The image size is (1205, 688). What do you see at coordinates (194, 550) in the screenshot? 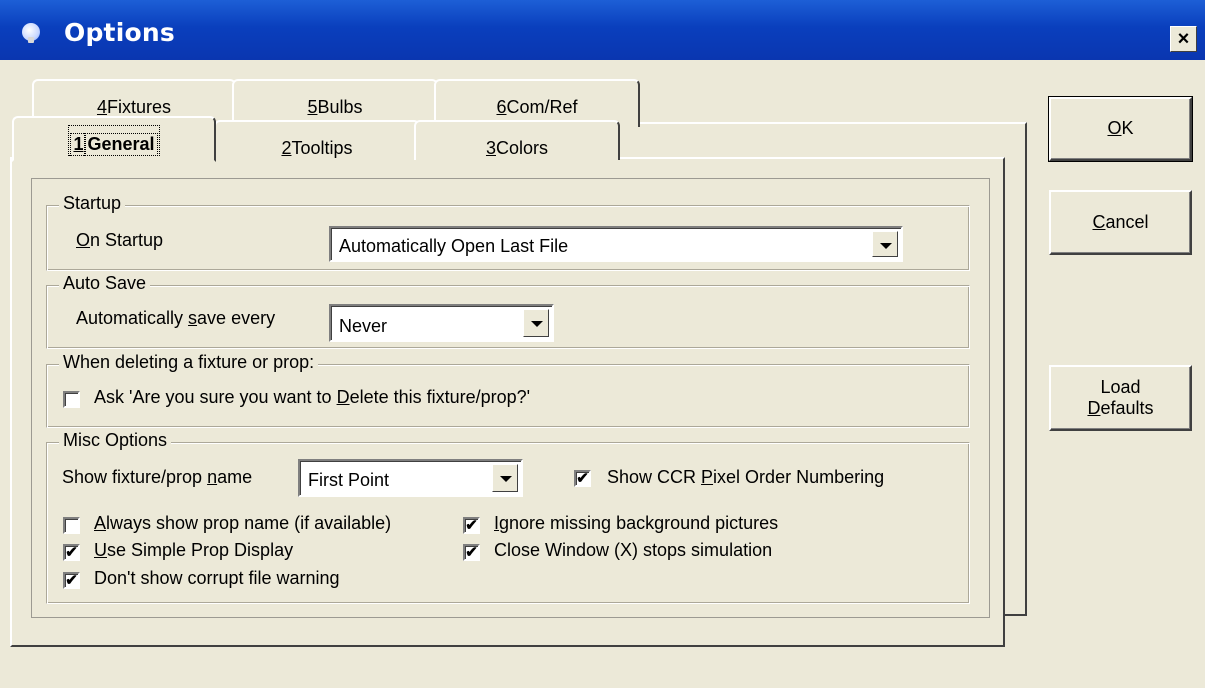
I see `simple-prop-display-label: Use Simple Prop Display` at bounding box center [194, 550].